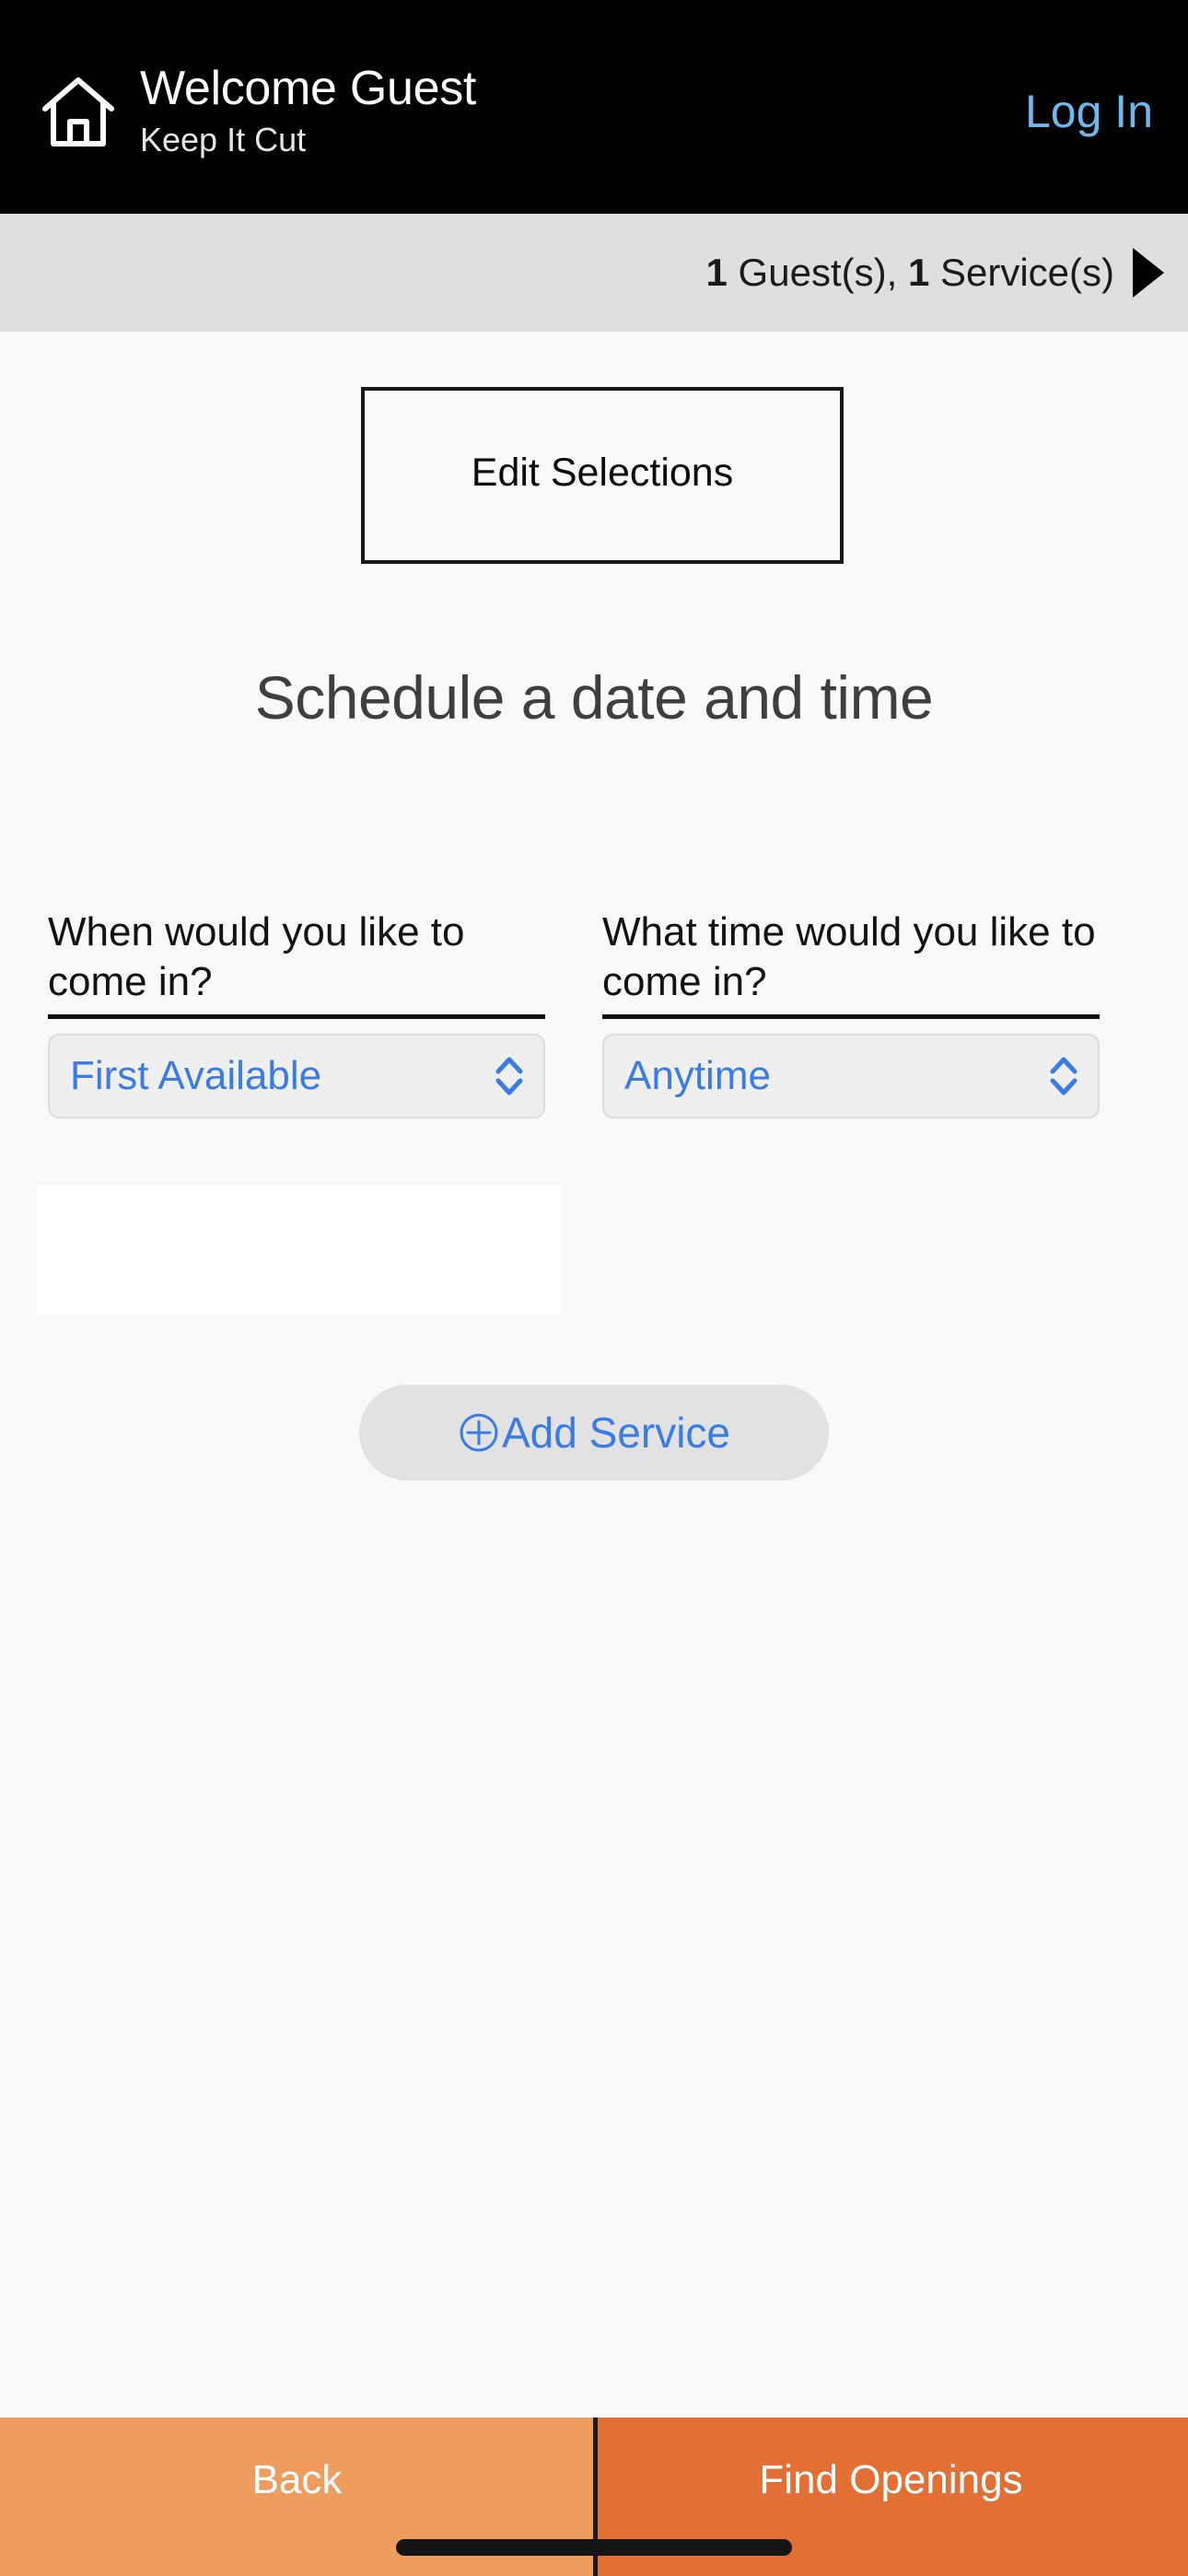 This screenshot has height=2576, width=1188. What do you see at coordinates (223, 139) in the screenshot?
I see `business-name: Keep It Cut` at bounding box center [223, 139].